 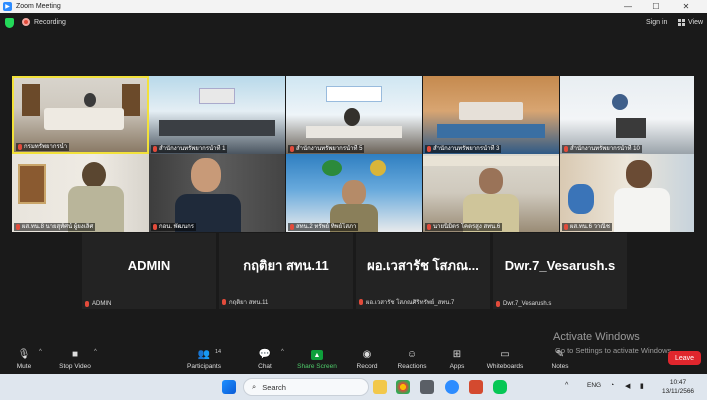 I want to click on minimize-button: —, so click(x=628, y=6).